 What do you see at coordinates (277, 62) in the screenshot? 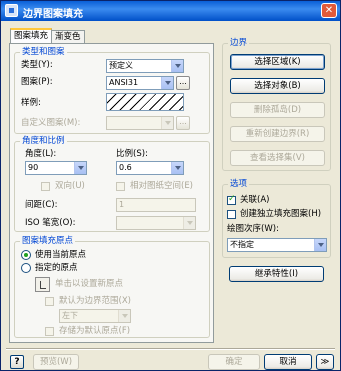
I see `pick-points-button: 选择区域(K)` at bounding box center [277, 62].